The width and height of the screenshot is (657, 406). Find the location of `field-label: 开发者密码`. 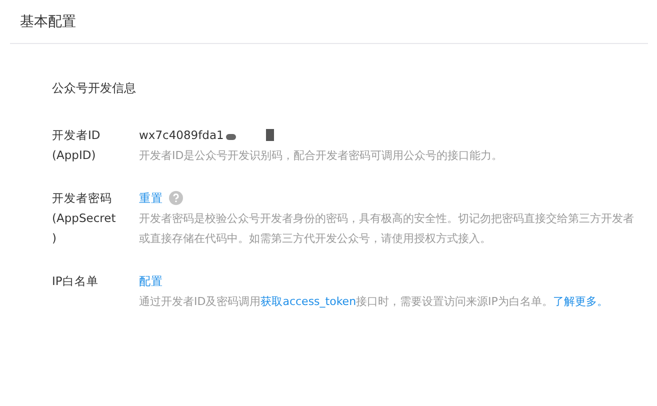

field-label: 开发者密码 is located at coordinates (82, 198).